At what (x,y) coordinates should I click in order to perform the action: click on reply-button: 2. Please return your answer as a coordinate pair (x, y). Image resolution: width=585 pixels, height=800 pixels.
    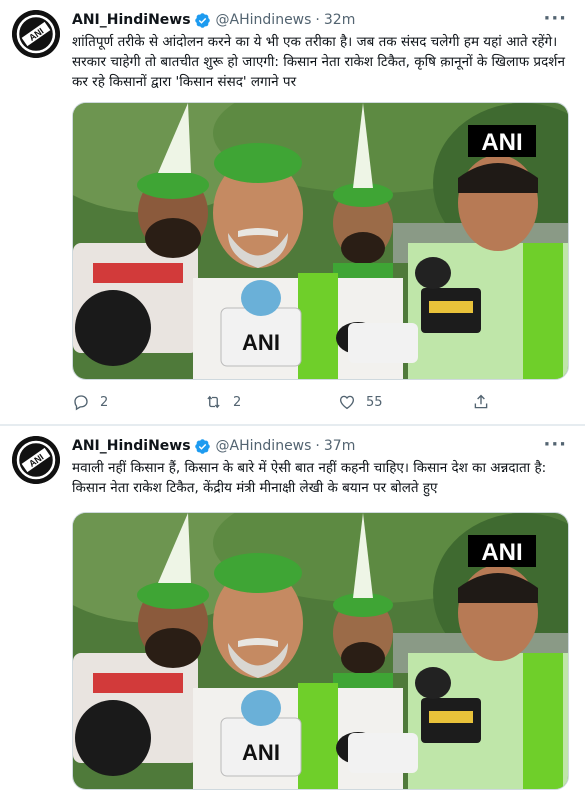
    Looking at the image, I should click on (90, 402).